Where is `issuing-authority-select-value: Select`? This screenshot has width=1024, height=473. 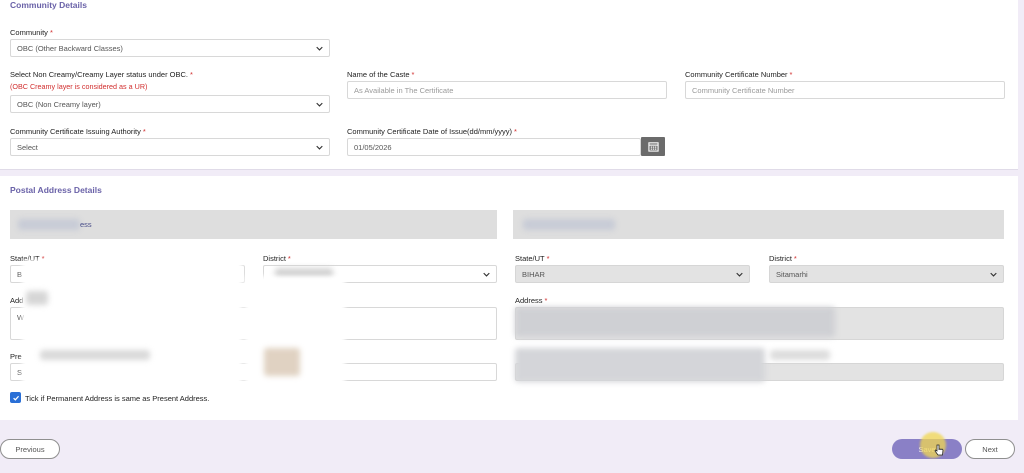
issuing-authority-select-value: Select is located at coordinates (27, 147).